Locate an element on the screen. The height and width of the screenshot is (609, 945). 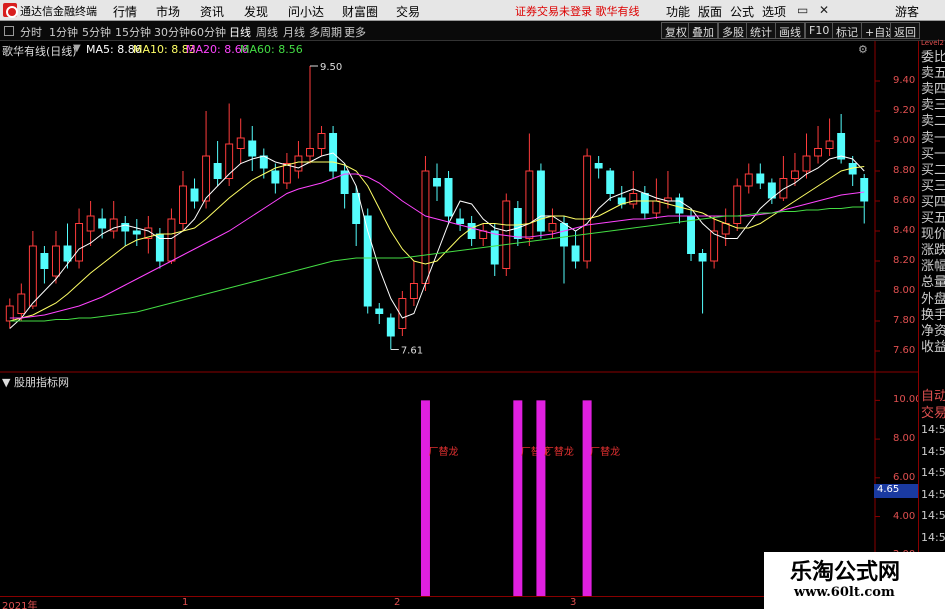
period-week: 周线 is located at coordinates (267, 32).